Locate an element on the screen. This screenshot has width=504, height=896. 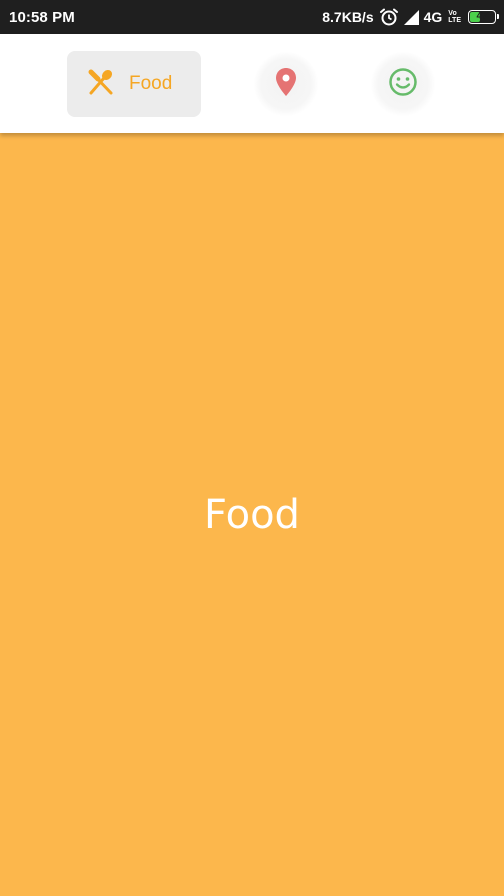
signal-icon is located at coordinates (411, 17).